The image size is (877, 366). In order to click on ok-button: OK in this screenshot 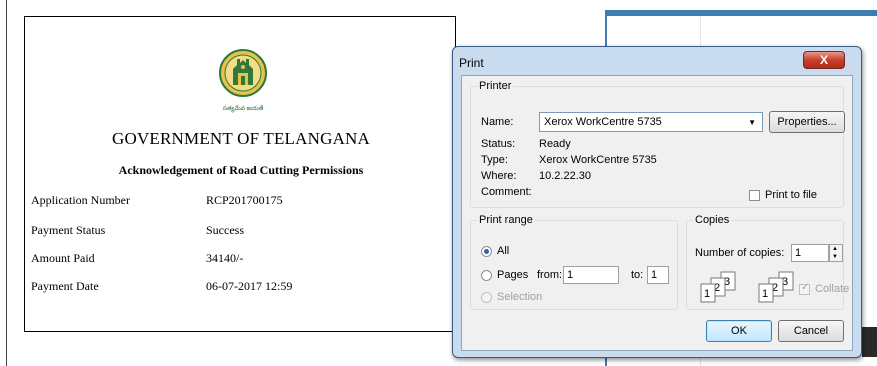, I will do `click(739, 331)`.